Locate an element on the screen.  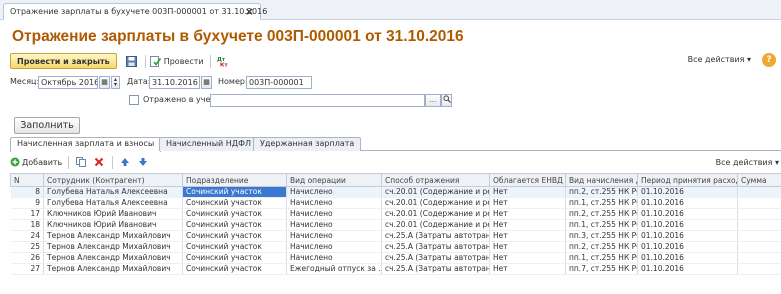
column-header: Сумма is located at coordinates (759, 180).